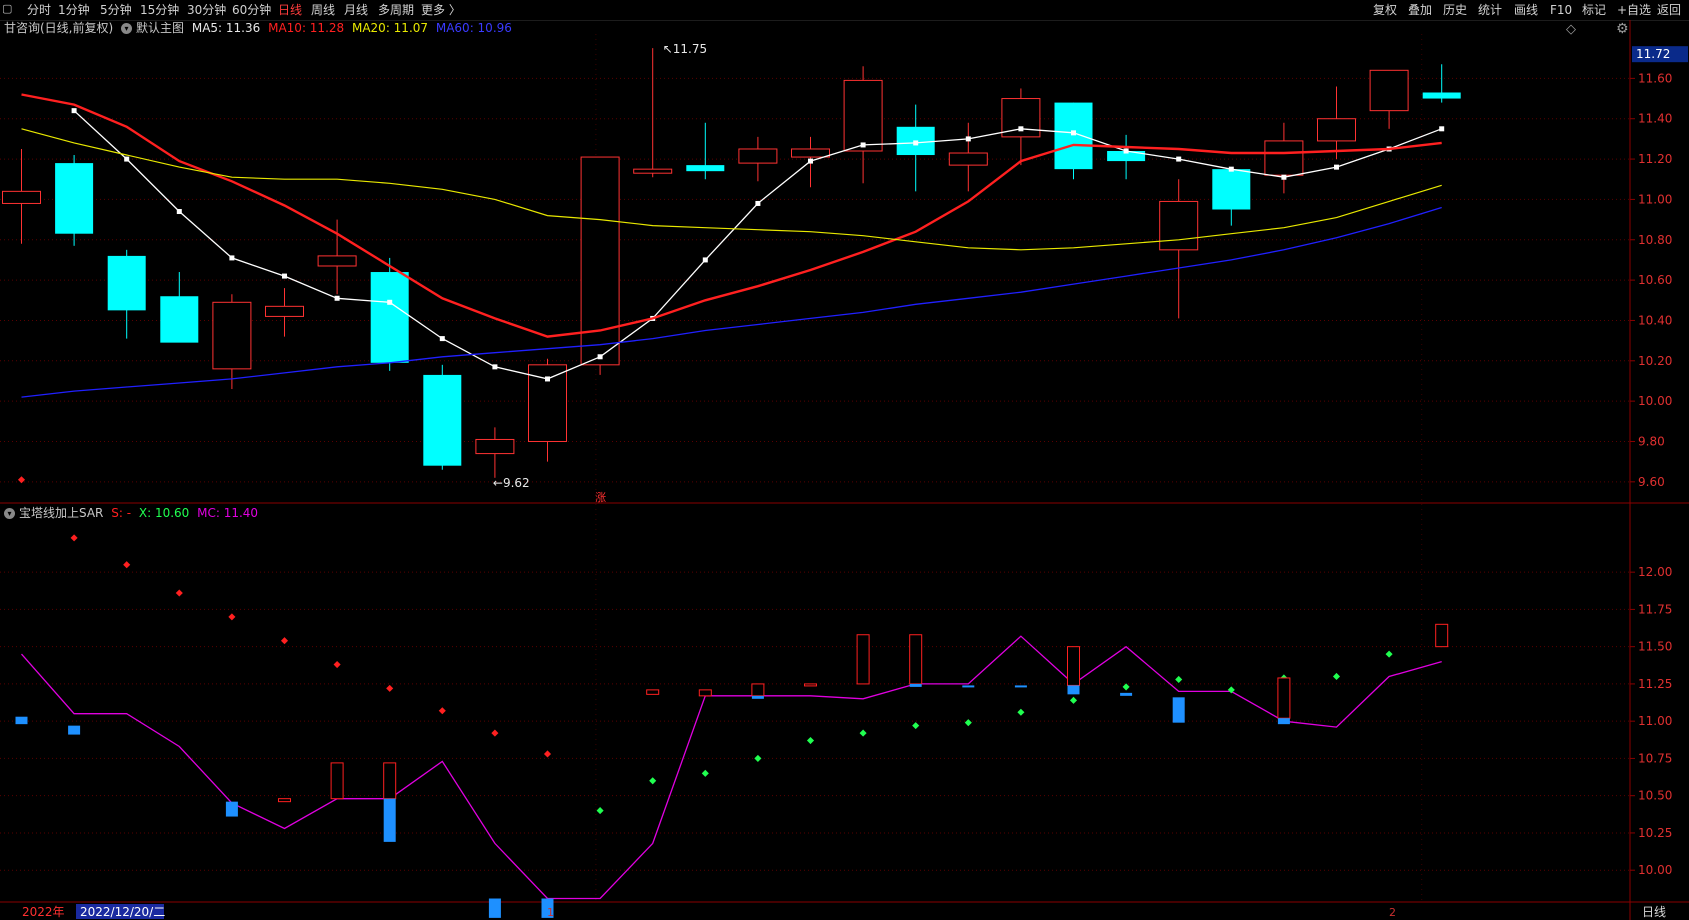 This screenshot has width=1689, height=920. What do you see at coordinates (1655, 833) in the screenshot?
I see `indicator-tick-label: 10.25` at bounding box center [1655, 833].